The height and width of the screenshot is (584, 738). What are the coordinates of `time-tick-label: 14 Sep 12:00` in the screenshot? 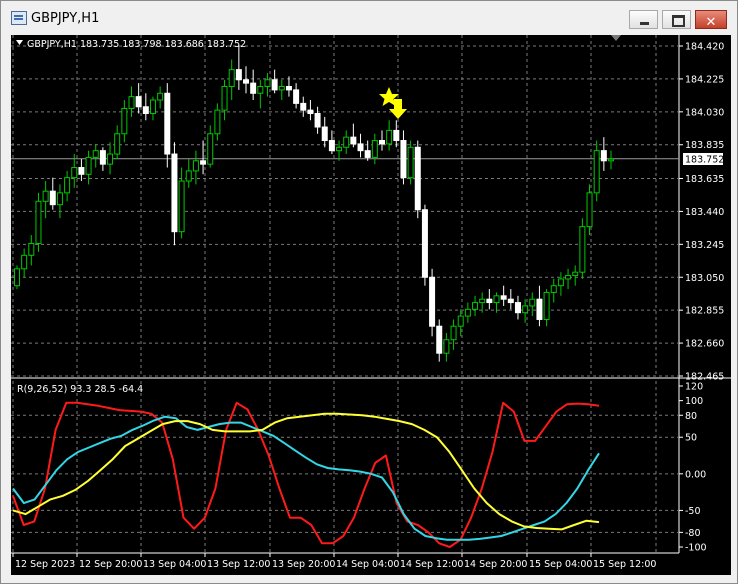 It's located at (431, 564).